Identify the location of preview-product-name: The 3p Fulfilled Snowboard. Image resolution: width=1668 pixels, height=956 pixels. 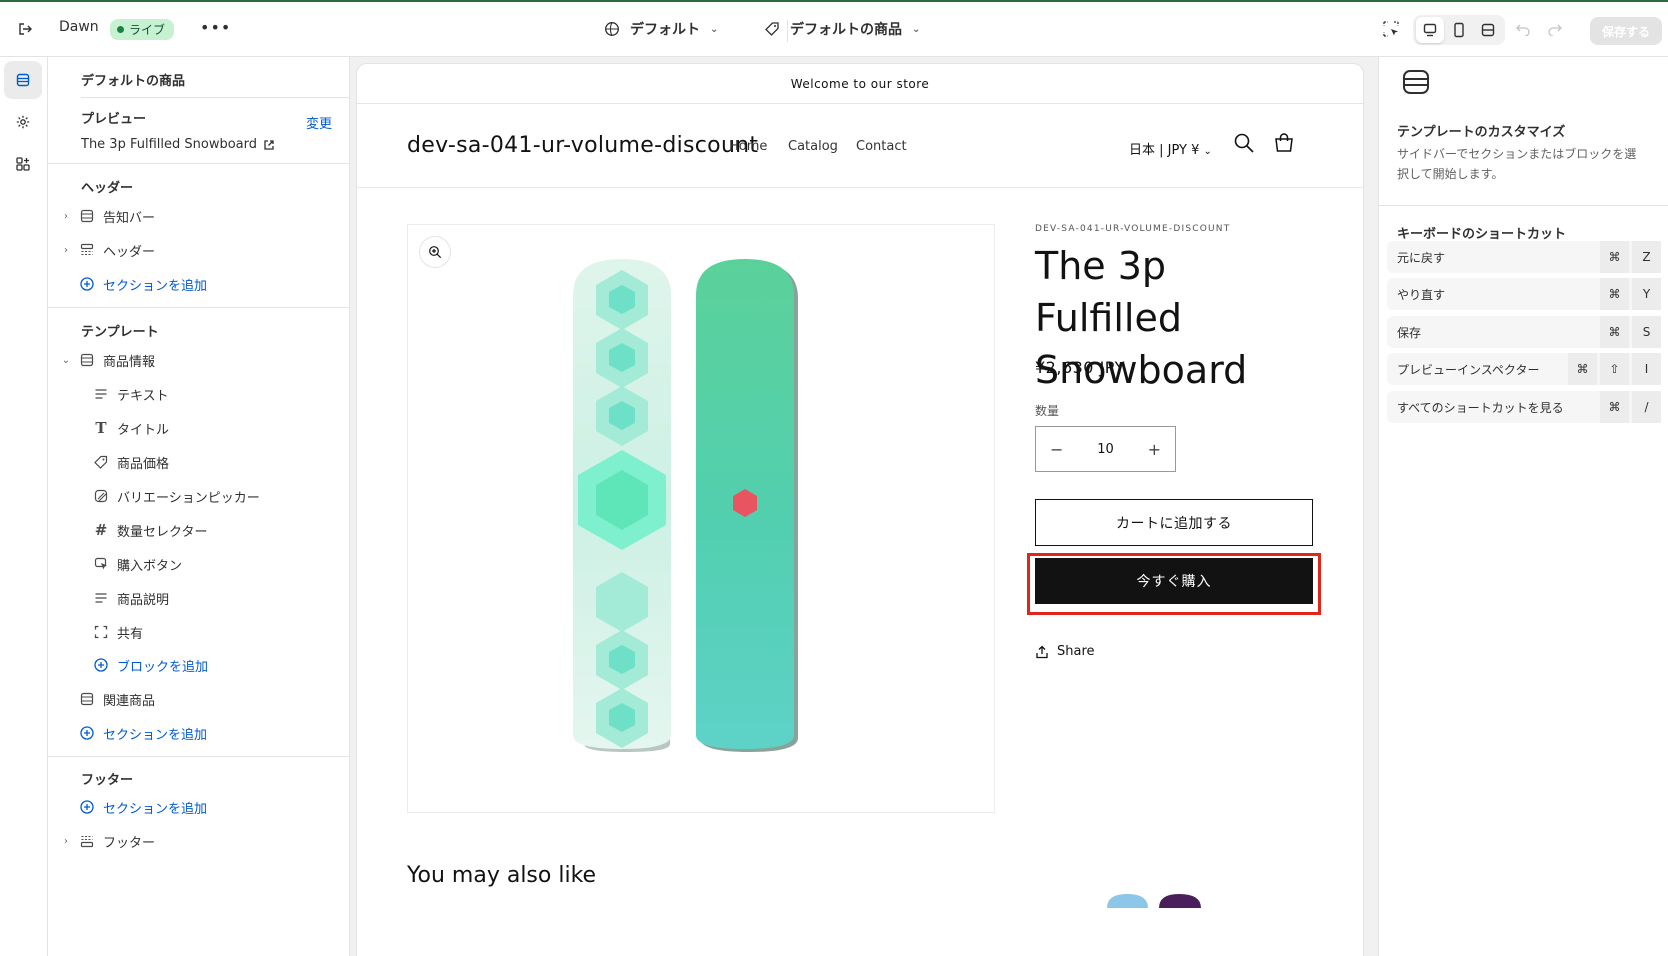
(169, 144).